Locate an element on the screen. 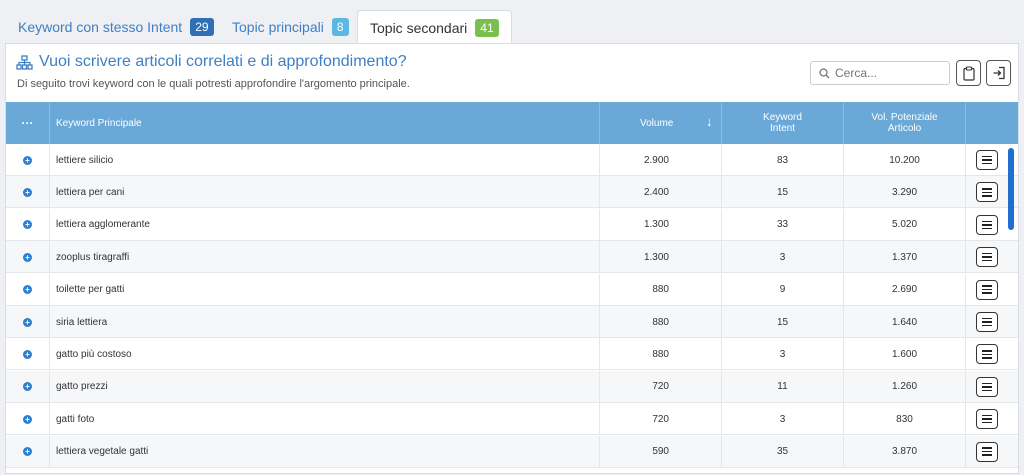 Image resolution: width=1024 pixels, height=475 pixels. potential-cell: 3.290 is located at coordinates (905, 192).